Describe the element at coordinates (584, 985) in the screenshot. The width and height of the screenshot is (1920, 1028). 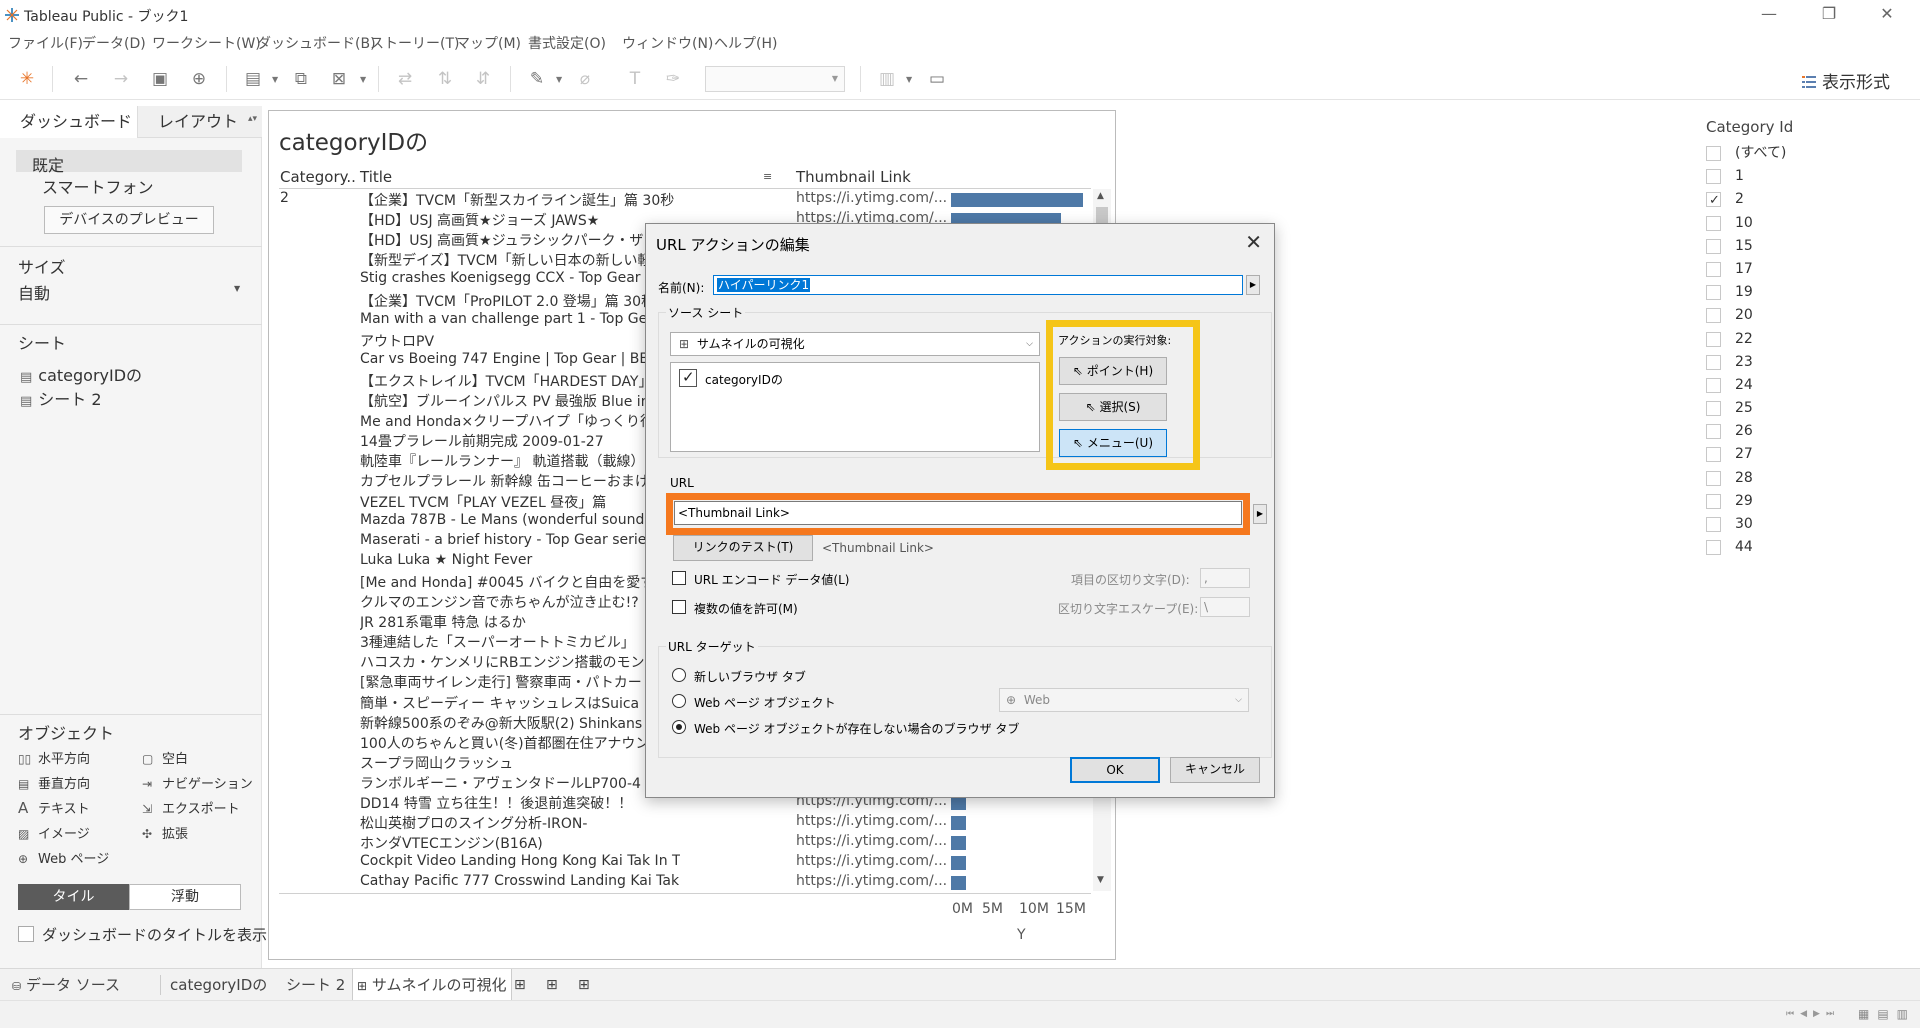
I see `new-story-icon: ⊞` at that location.